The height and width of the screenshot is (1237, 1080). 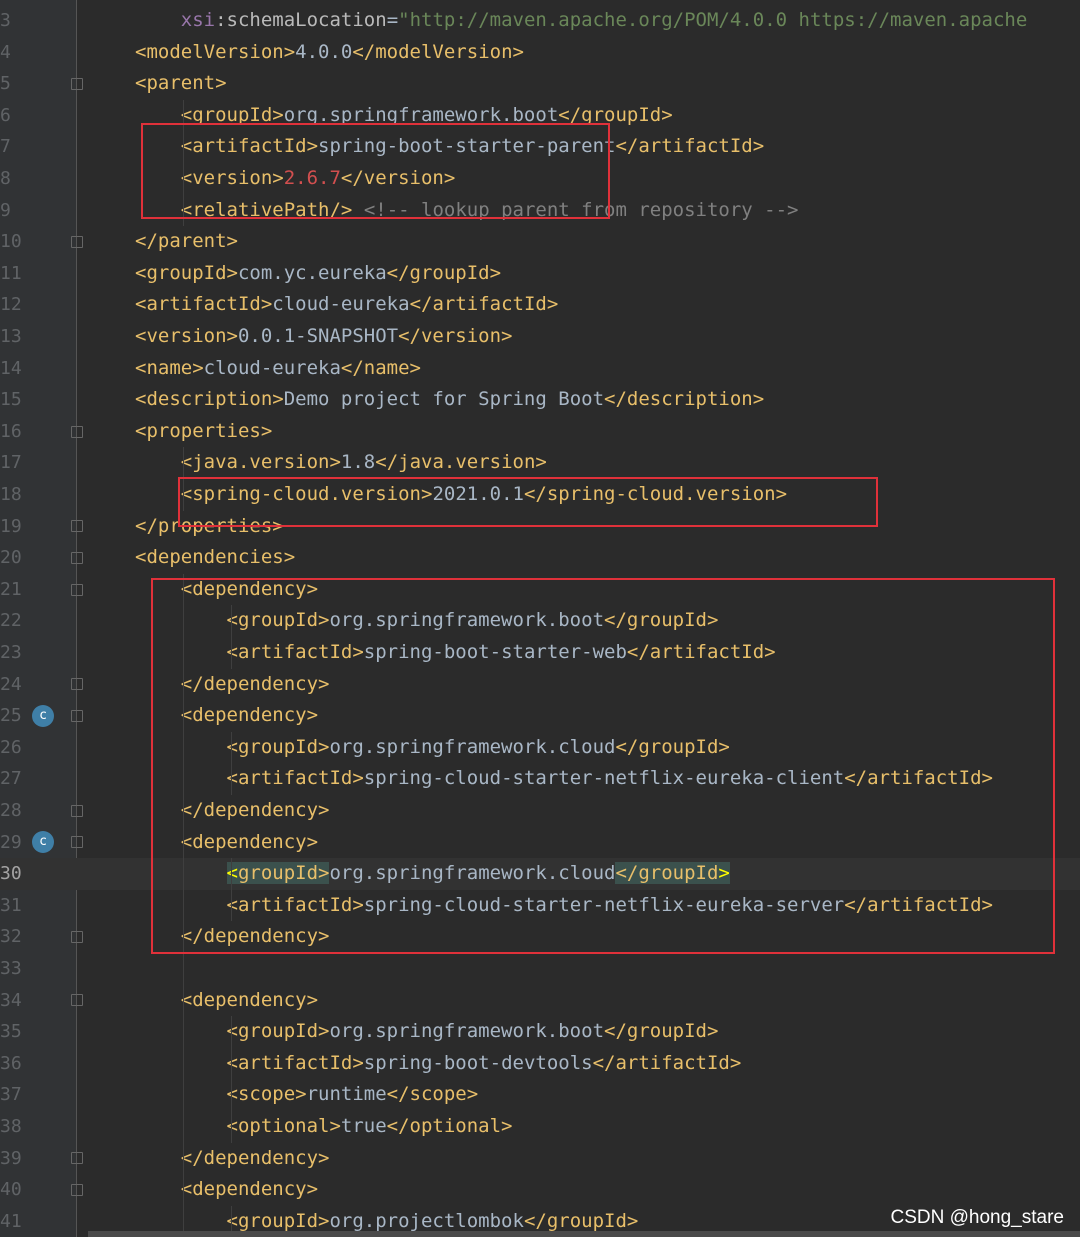 What do you see at coordinates (324, 337) in the screenshot?
I see `code-text: <version>0.0.1-SNAPSHOT</version>` at bounding box center [324, 337].